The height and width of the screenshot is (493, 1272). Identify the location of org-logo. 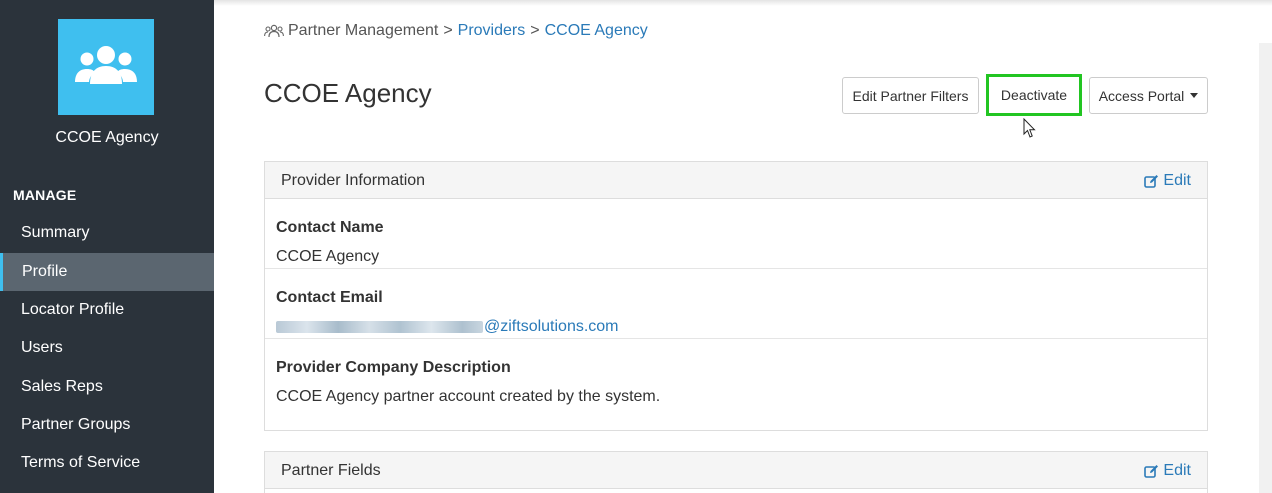
(106, 67).